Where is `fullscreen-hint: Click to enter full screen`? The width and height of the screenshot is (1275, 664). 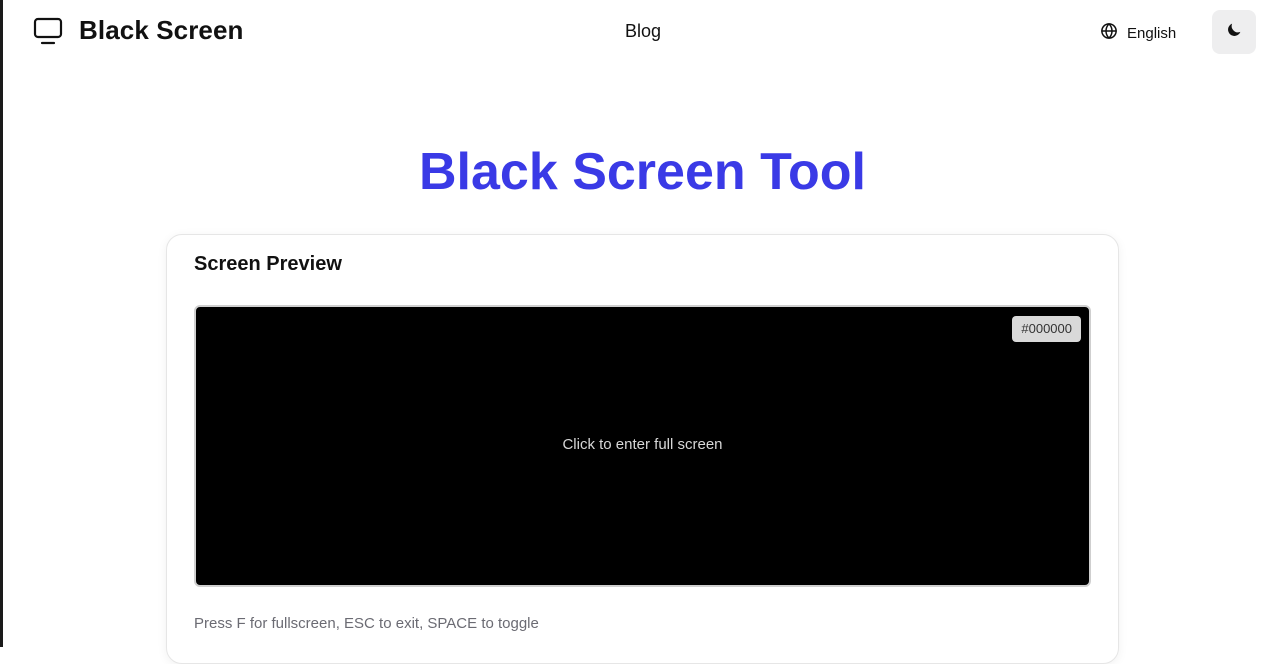 fullscreen-hint: Click to enter full screen is located at coordinates (642, 444).